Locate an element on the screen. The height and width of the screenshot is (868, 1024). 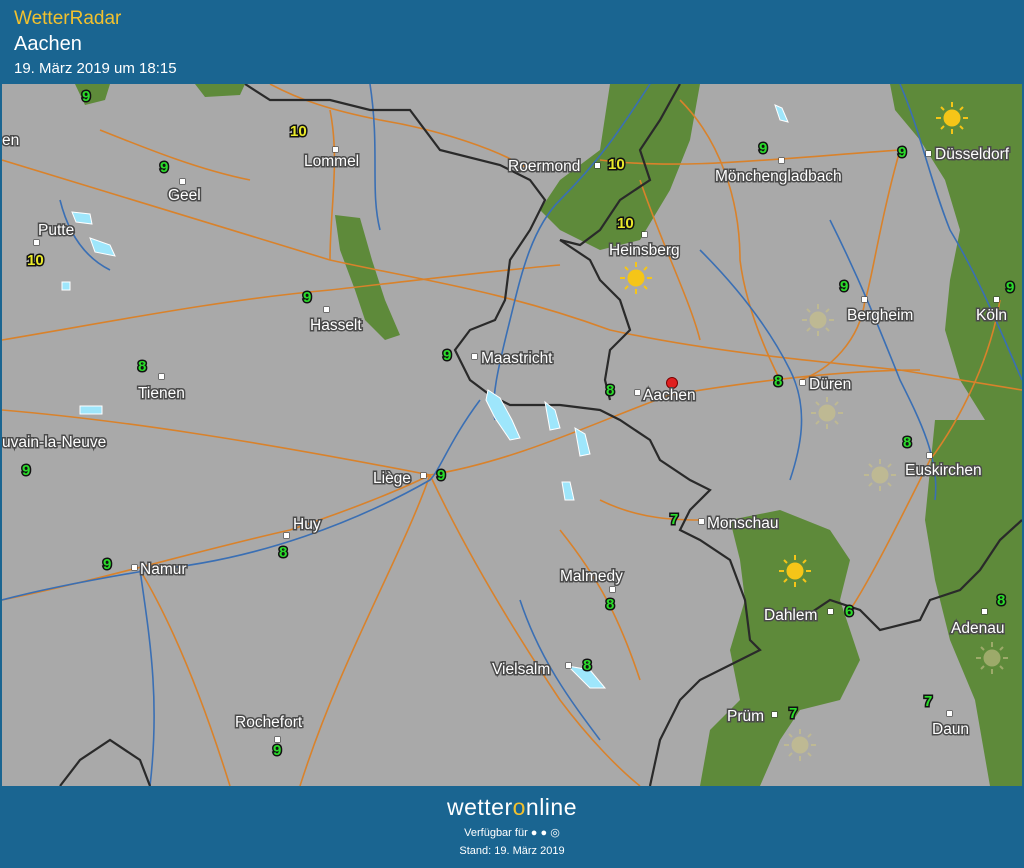
brand-part-2: nline is located at coordinates (551, 807).